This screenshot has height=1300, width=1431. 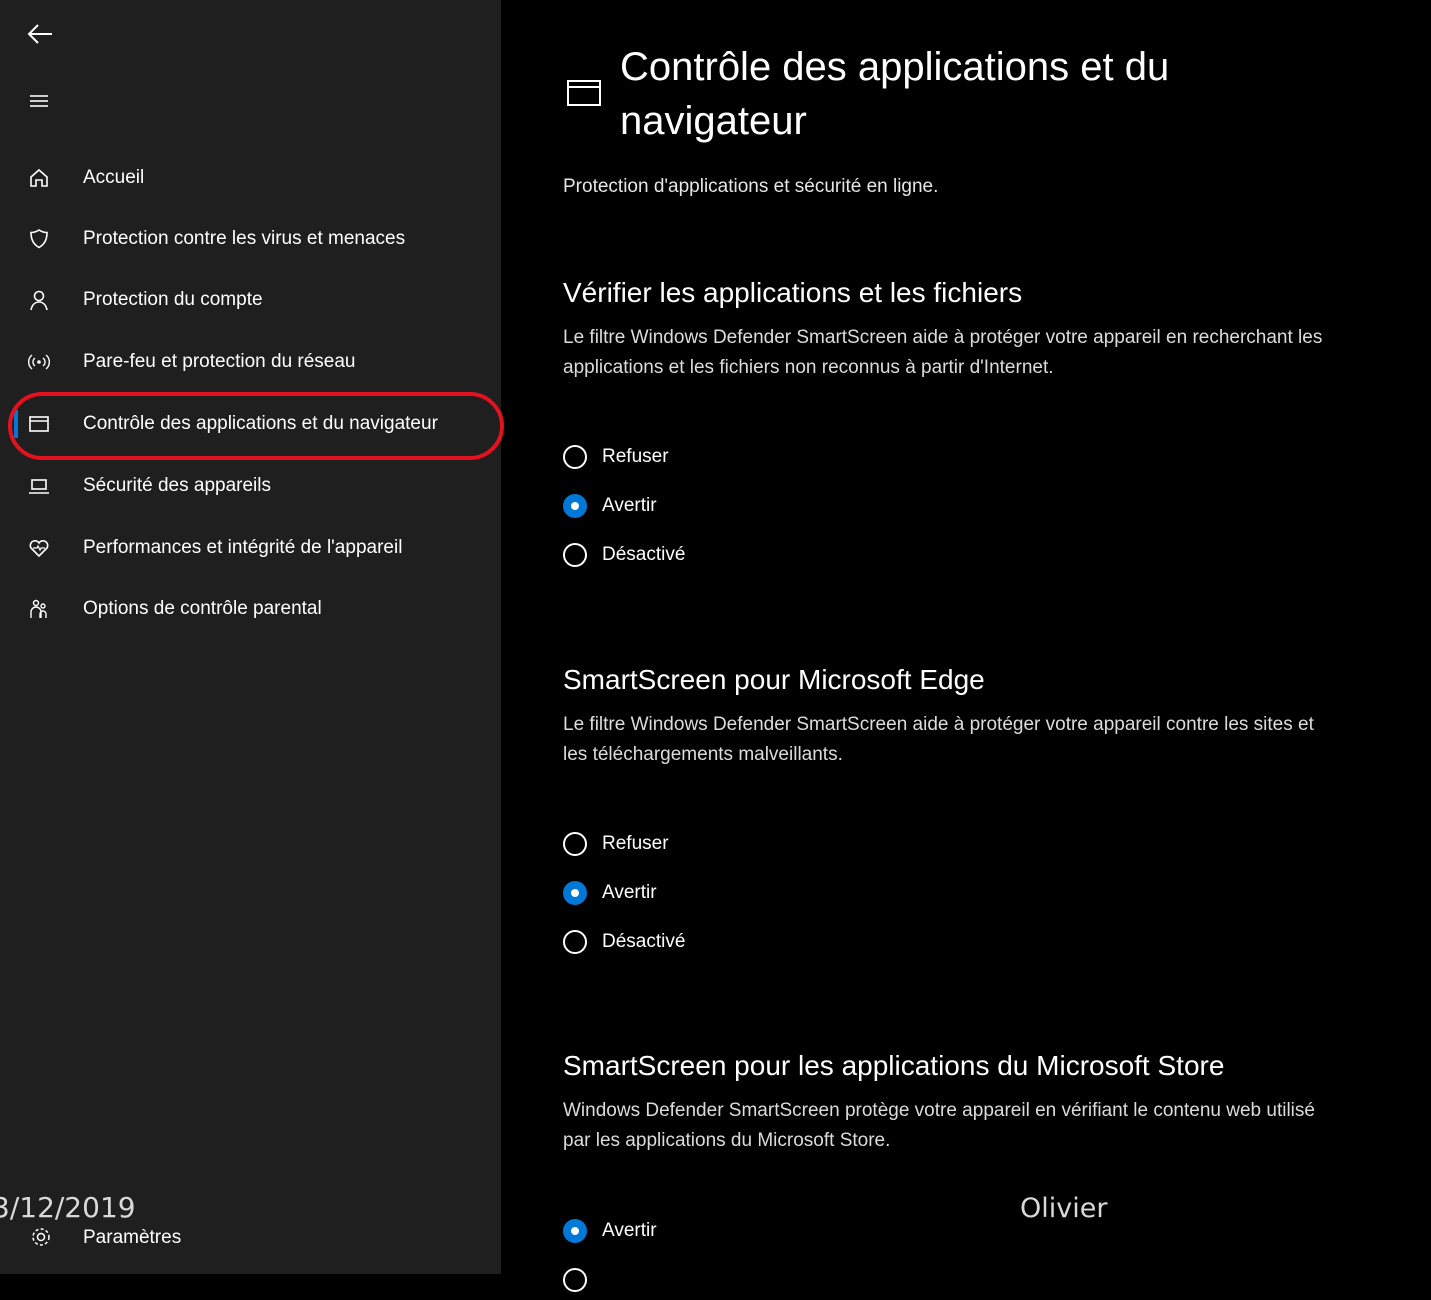 I want to click on hamburger-menu-icon, so click(x=40, y=102).